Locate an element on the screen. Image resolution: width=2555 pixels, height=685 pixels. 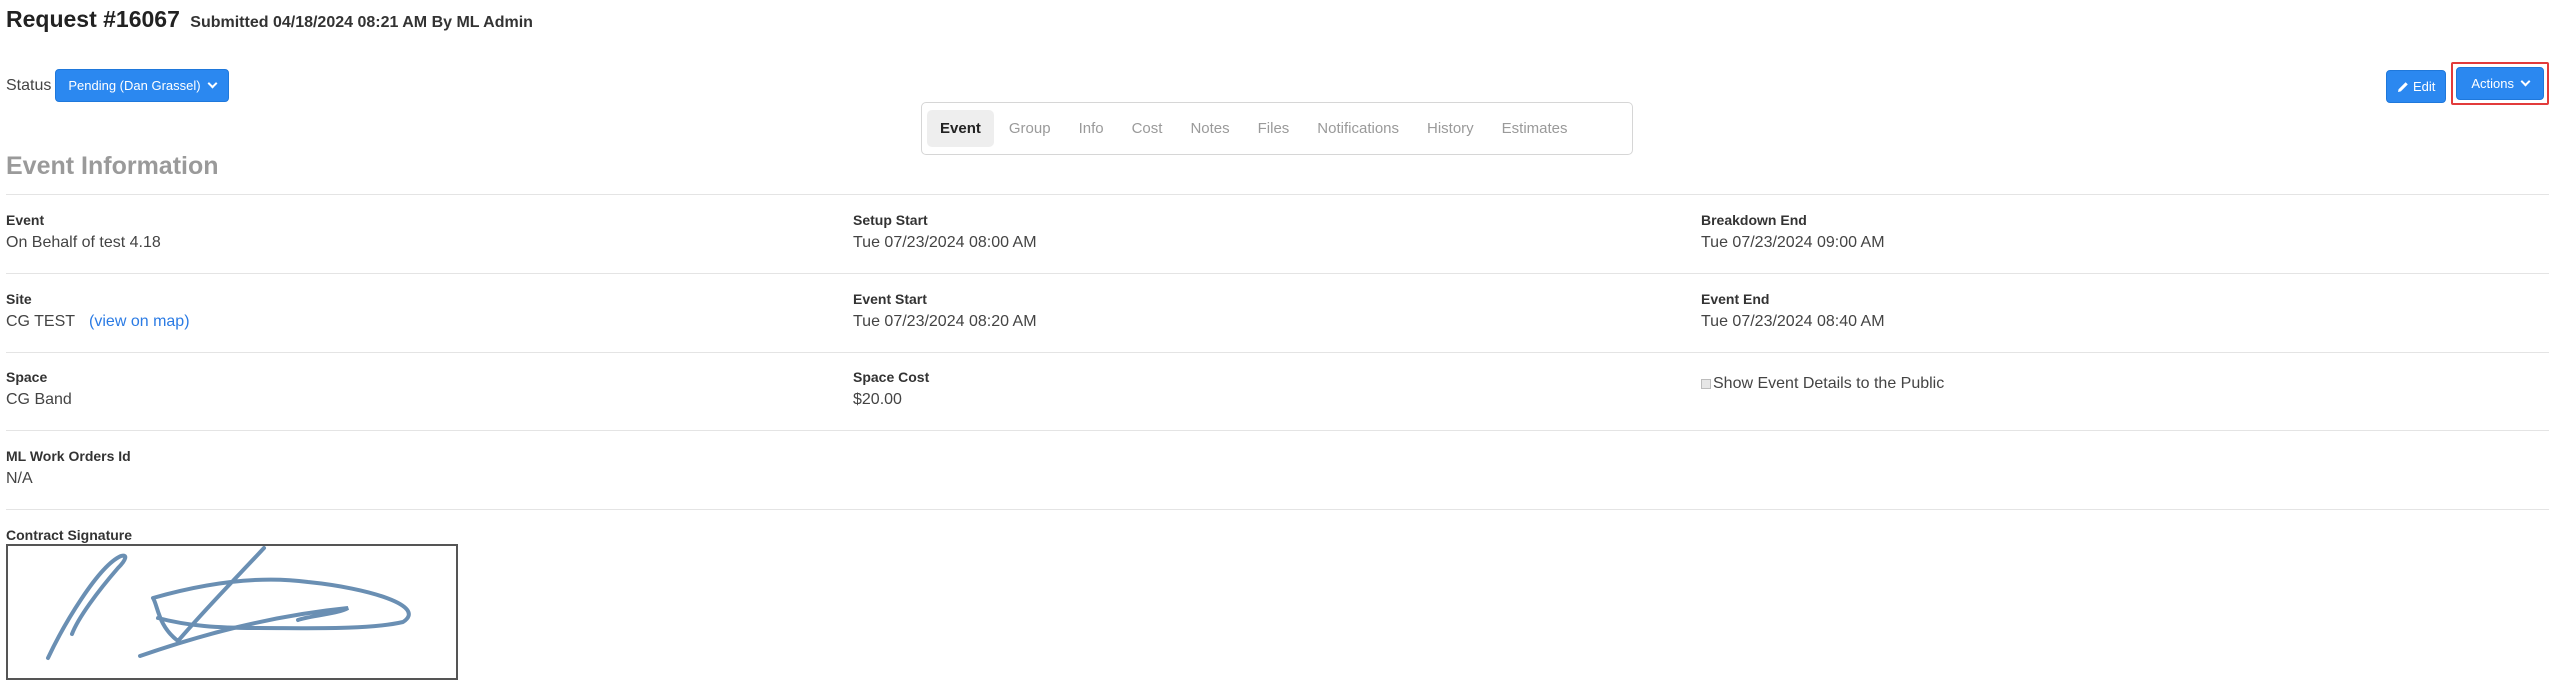
field-signature: Contract Signature is located at coordinates (69, 535).